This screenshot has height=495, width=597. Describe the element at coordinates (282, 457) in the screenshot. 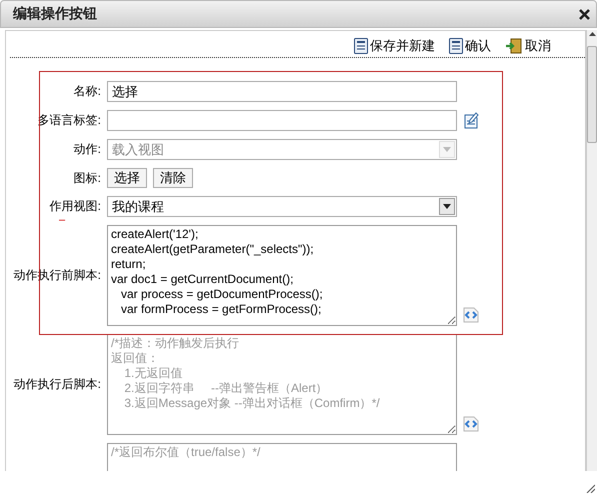

I see `script-editor: /*返回布尔值（true/false）*/` at that location.